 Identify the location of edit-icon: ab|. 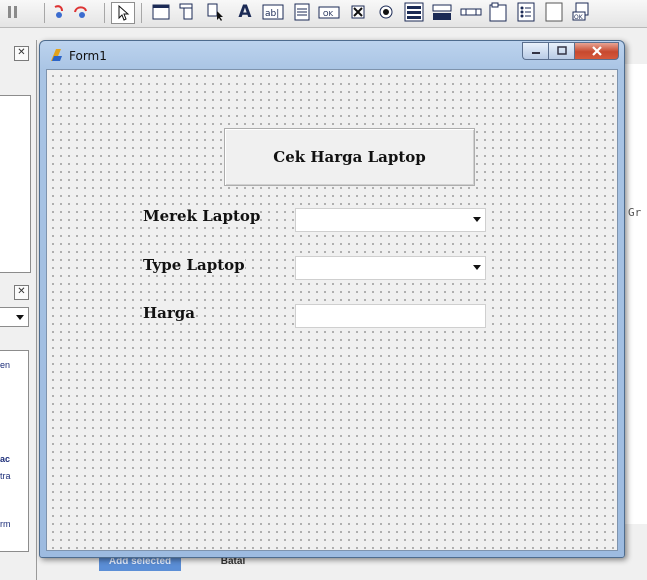
(273, 12).